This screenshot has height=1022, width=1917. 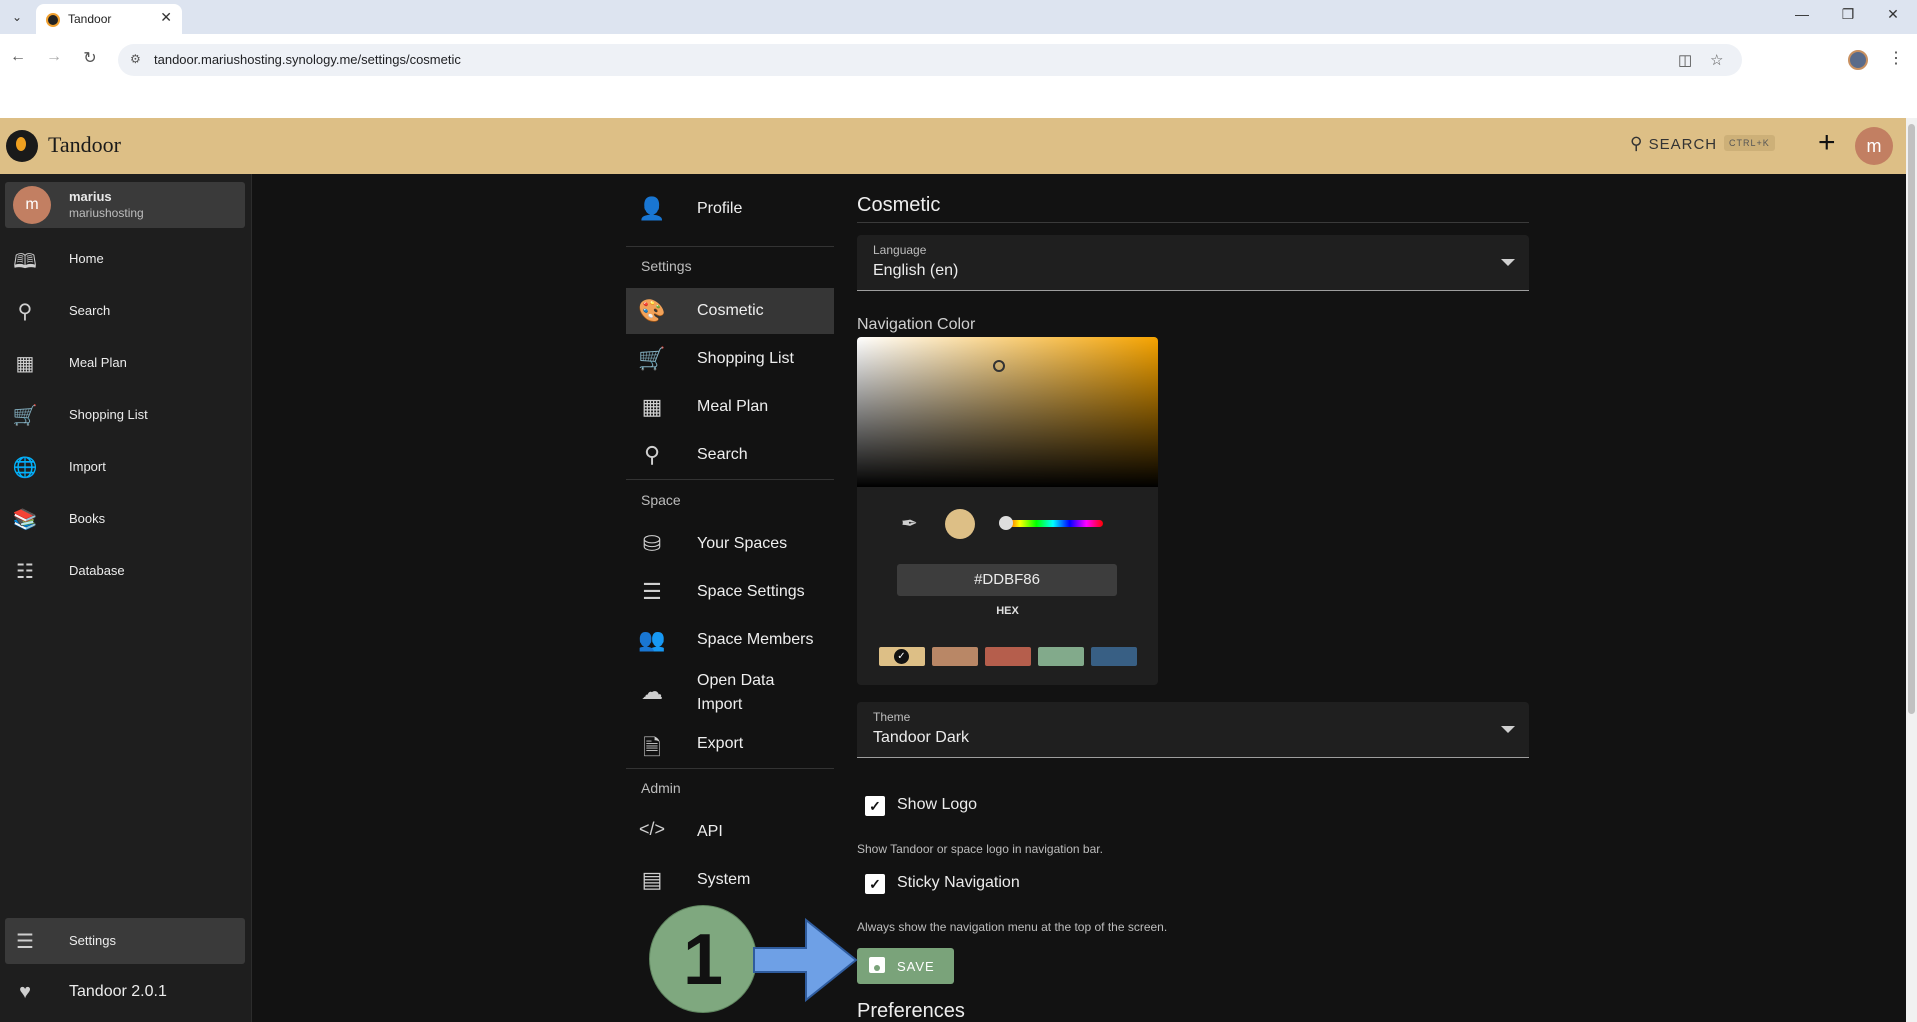 What do you see at coordinates (109, 19) in the screenshot?
I see `browser-tab: Tandoor ✕` at bounding box center [109, 19].